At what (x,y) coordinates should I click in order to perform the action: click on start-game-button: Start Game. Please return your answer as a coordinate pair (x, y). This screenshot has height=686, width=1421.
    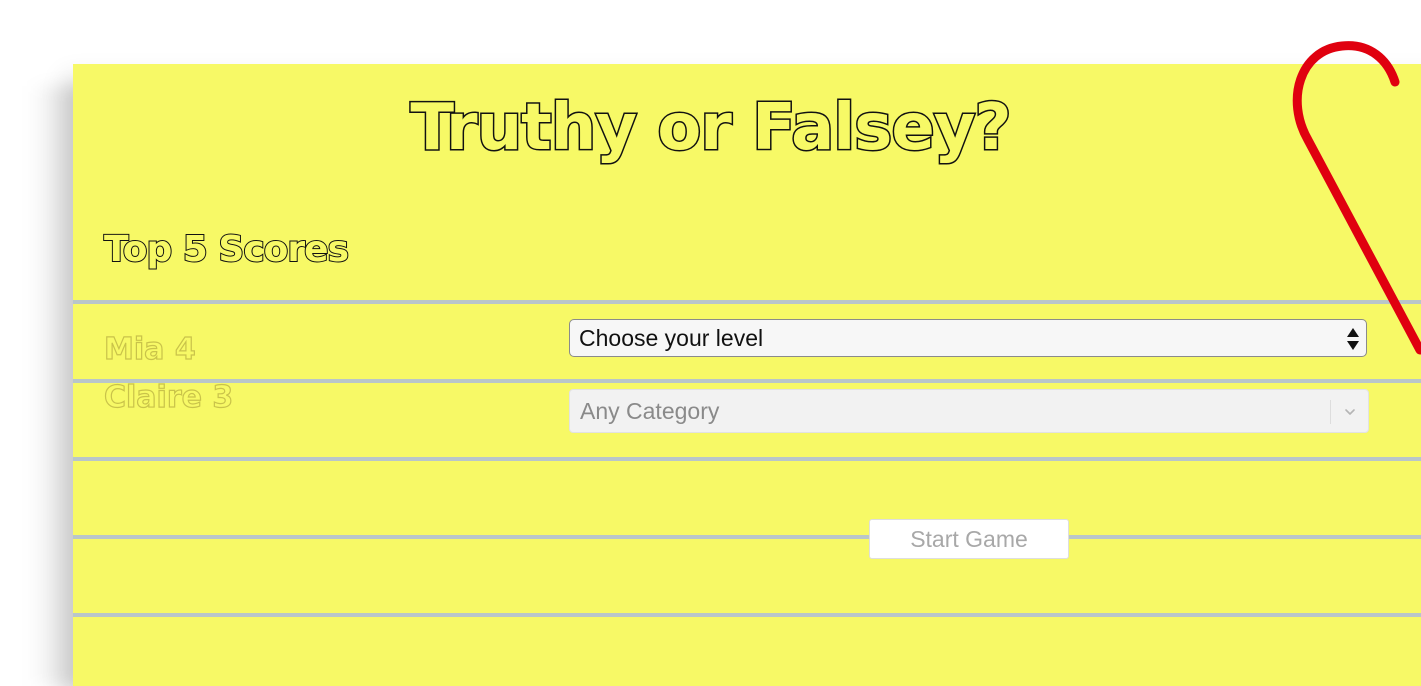
    Looking at the image, I should click on (969, 539).